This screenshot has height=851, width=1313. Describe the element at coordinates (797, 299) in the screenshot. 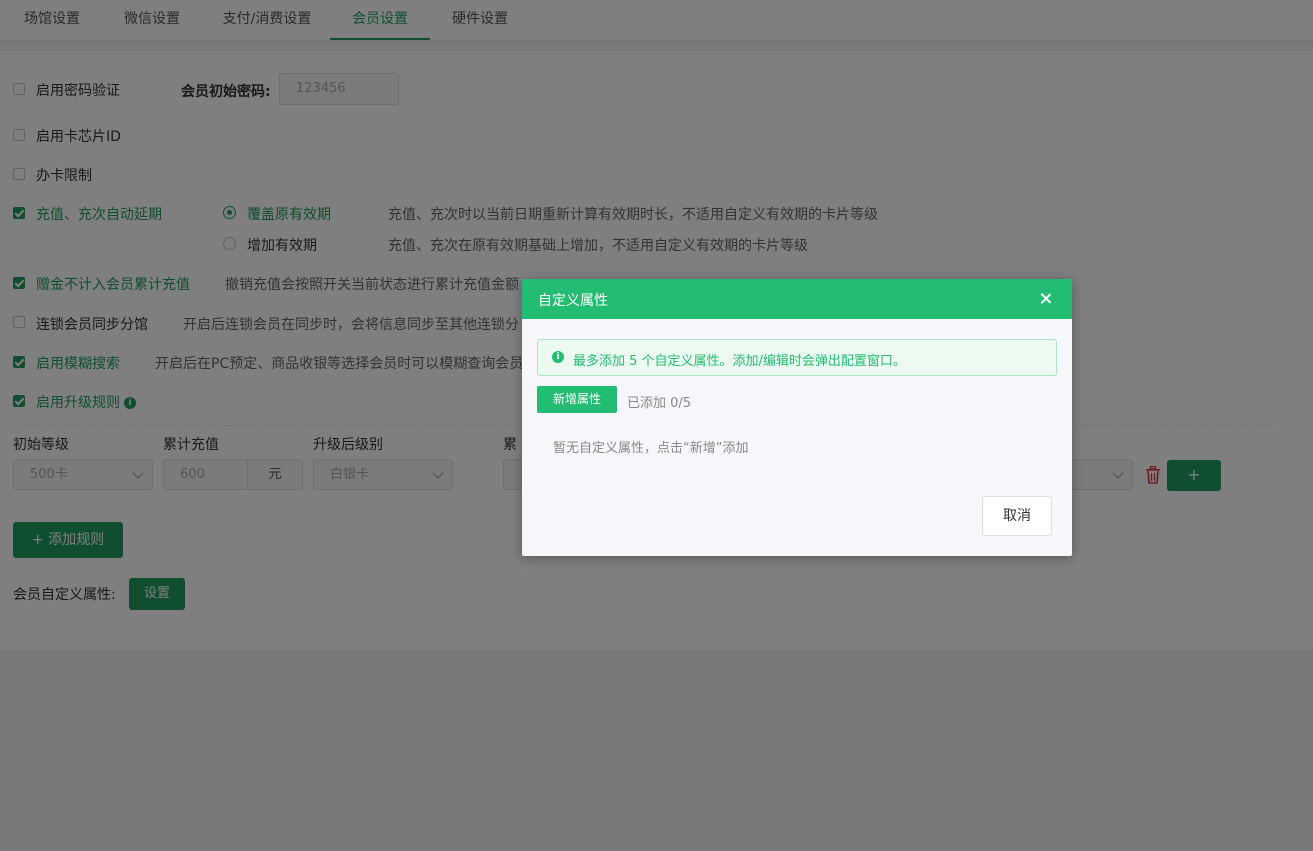

I see `dialog-header: 自定义属性` at that location.